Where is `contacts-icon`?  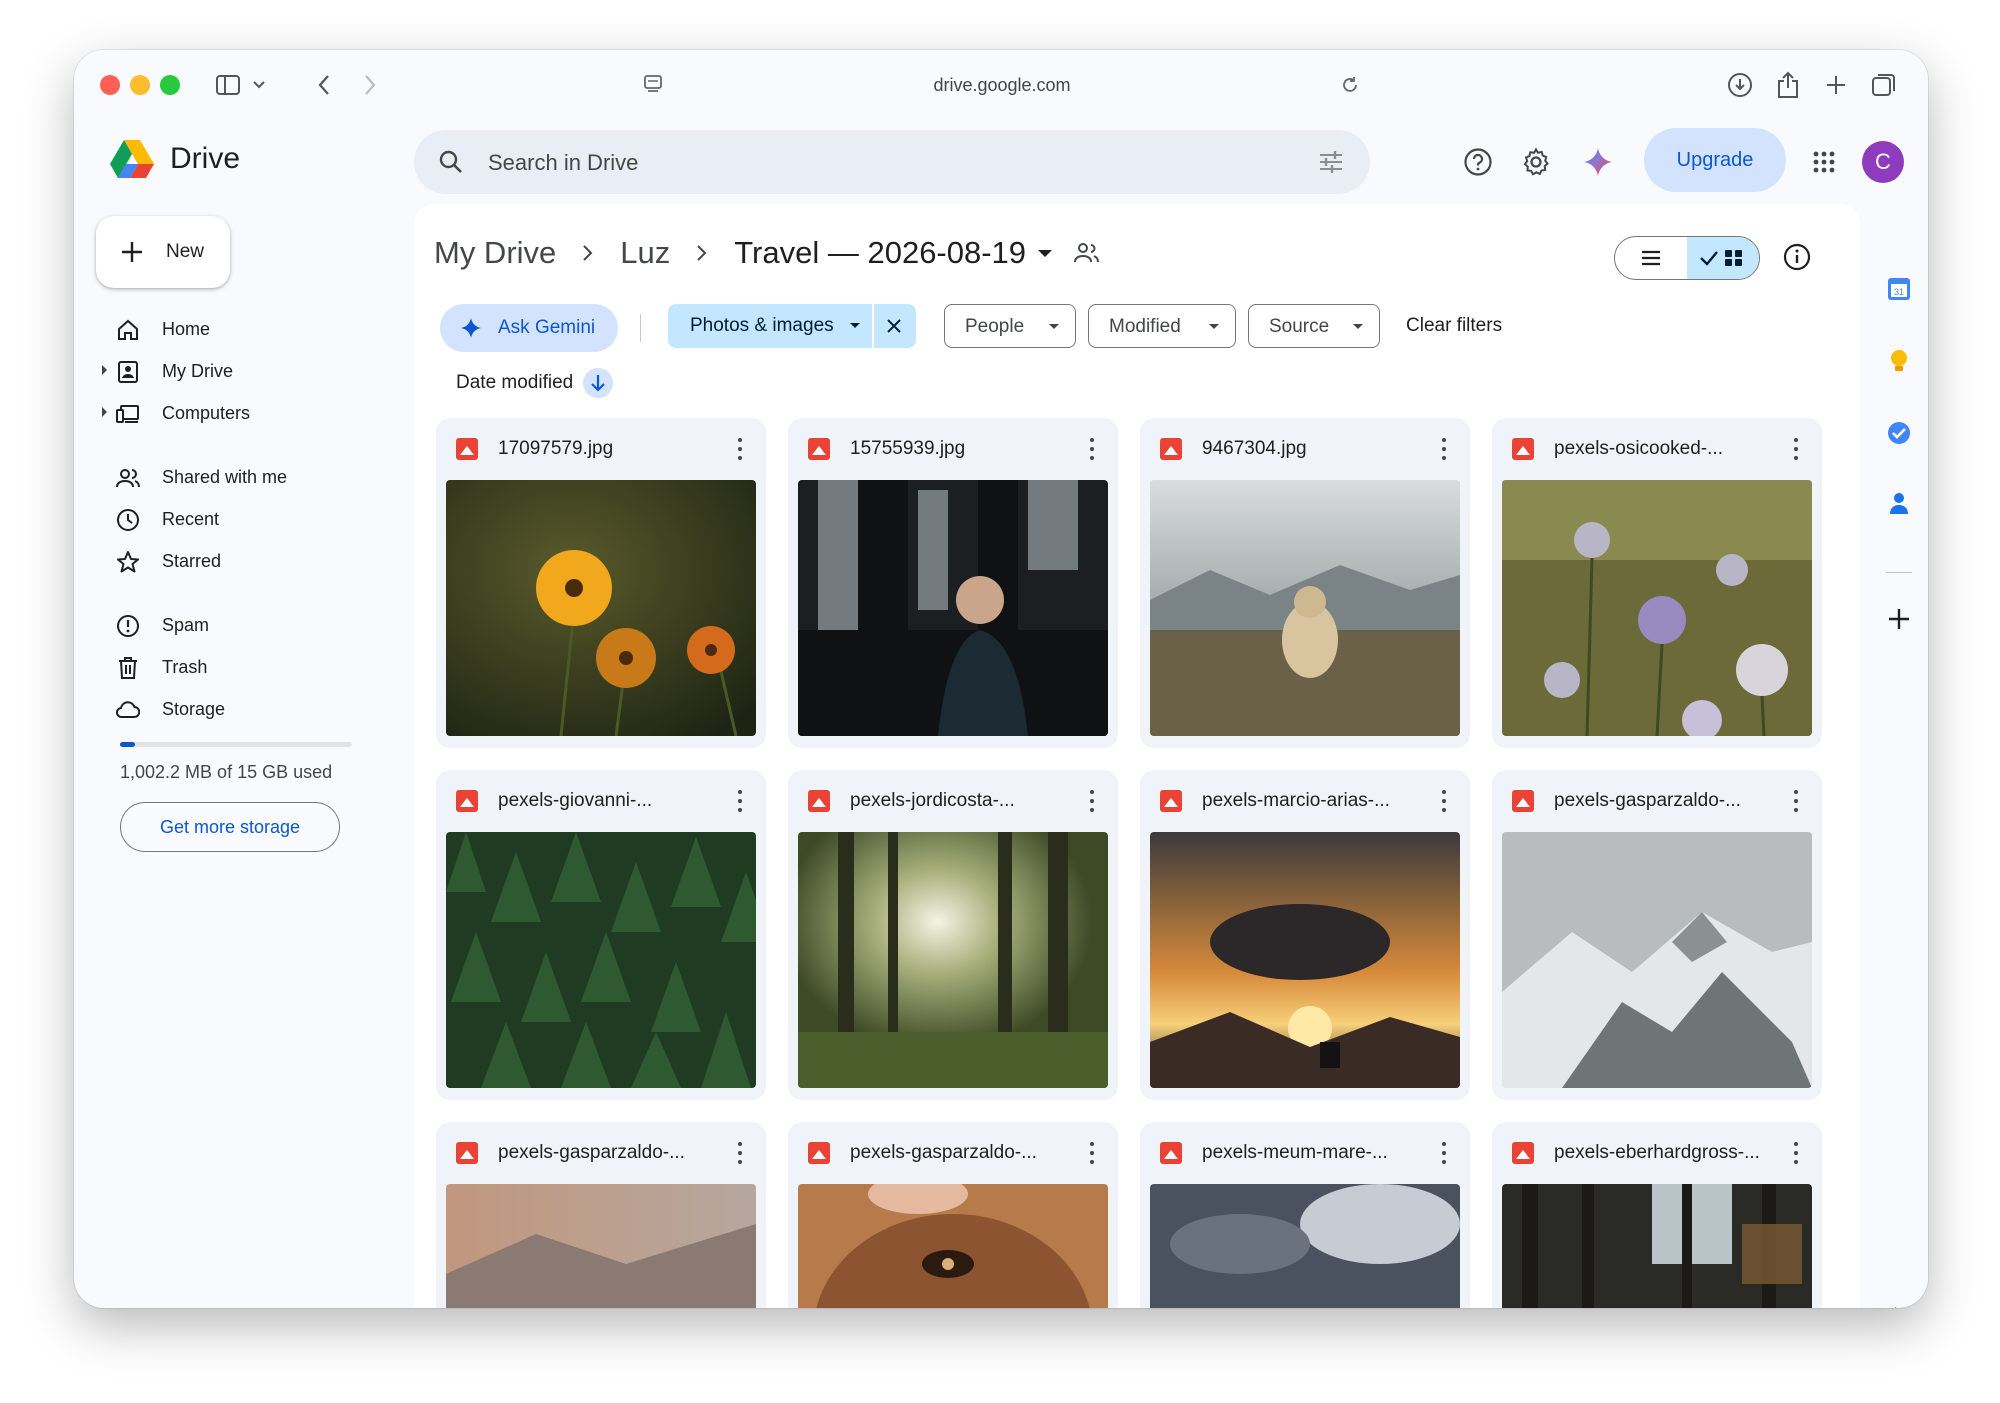
contacts-icon is located at coordinates (1899, 503).